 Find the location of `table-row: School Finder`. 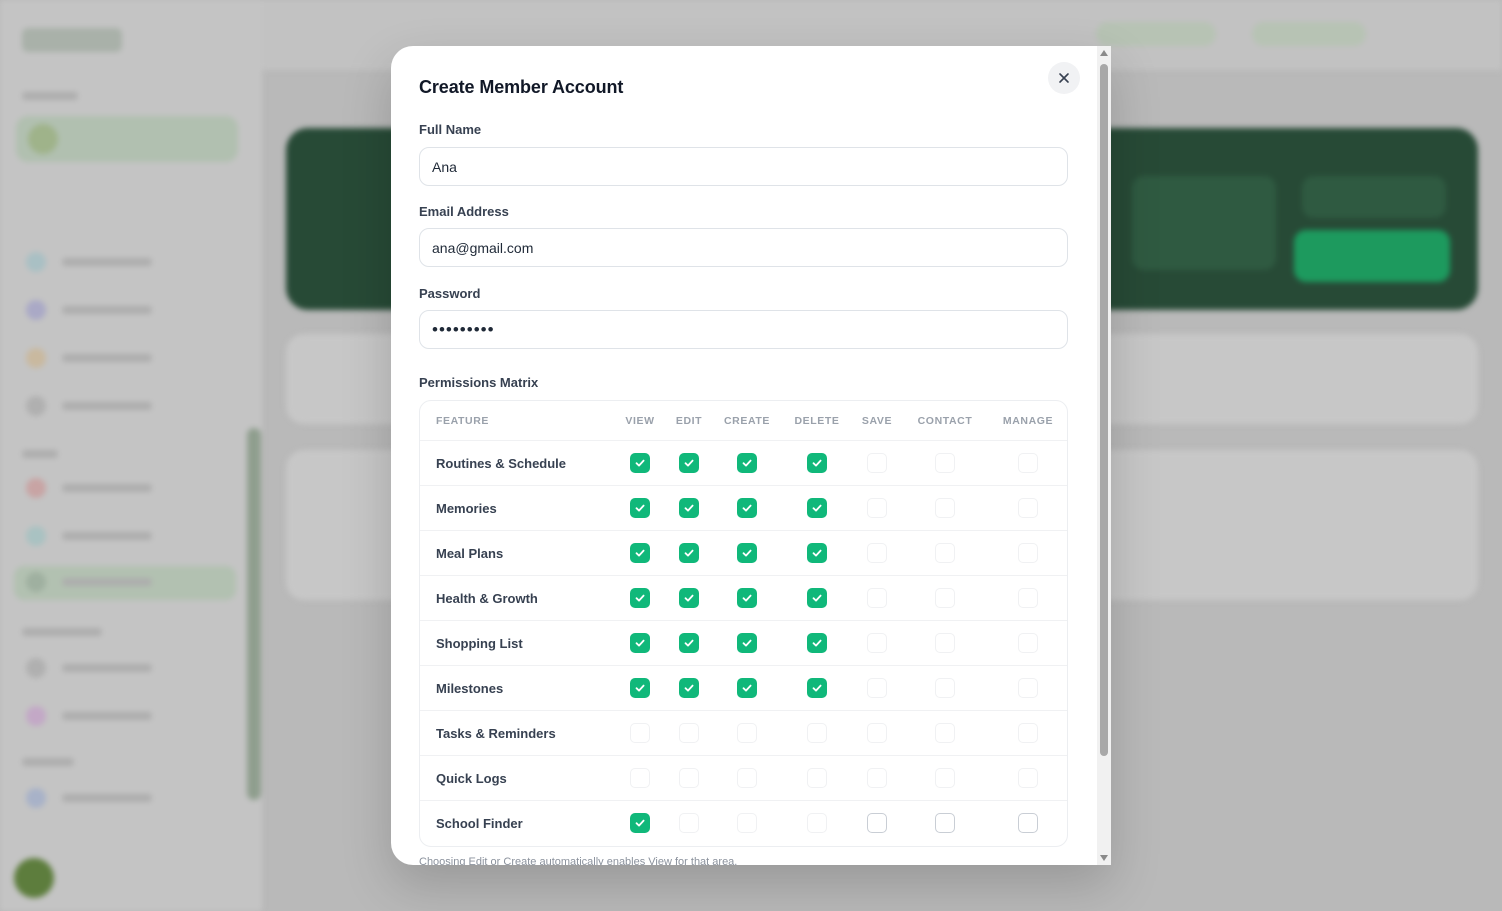

table-row: School Finder is located at coordinates (743, 823).